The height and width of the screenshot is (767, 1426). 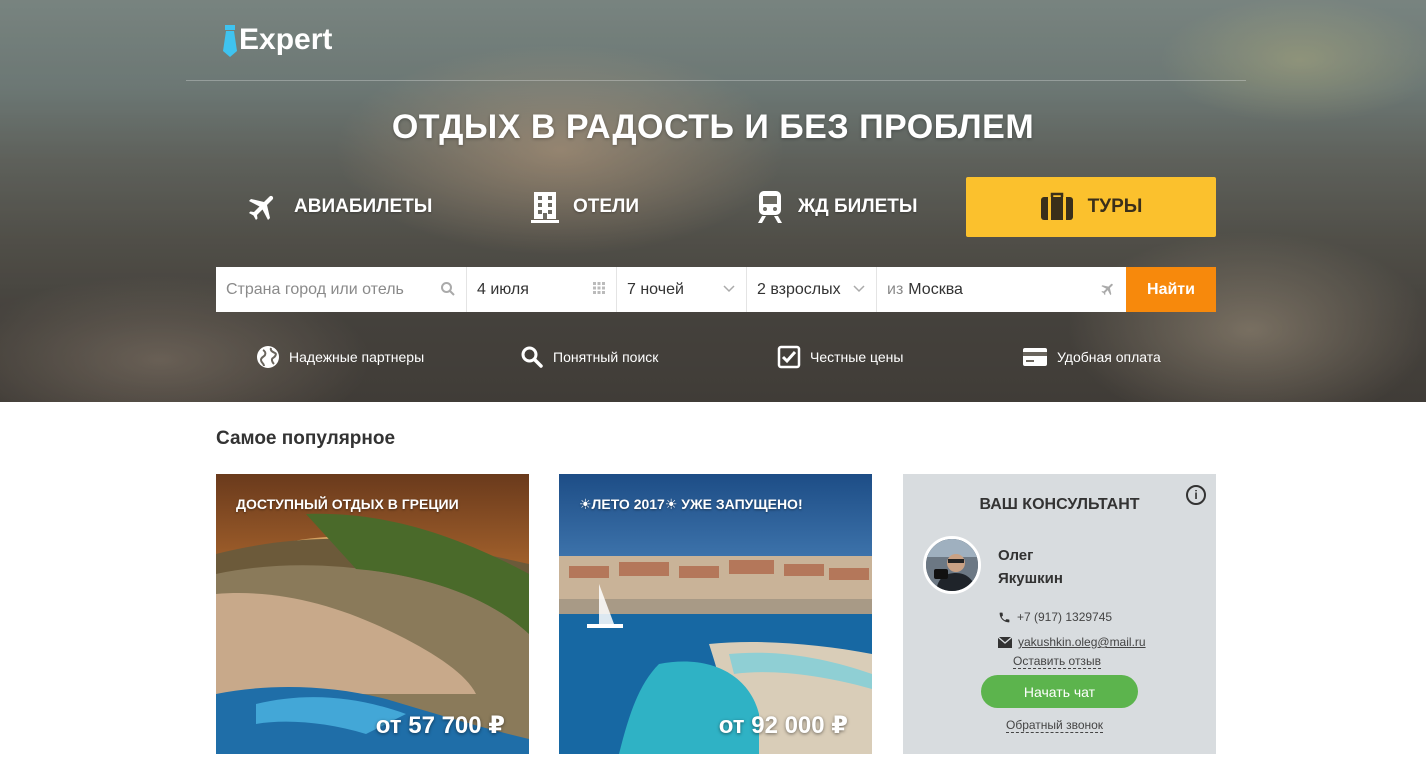 What do you see at coordinates (857, 357) in the screenshot?
I see `benefit-label: Честные цены` at bounding box center [857, 357].